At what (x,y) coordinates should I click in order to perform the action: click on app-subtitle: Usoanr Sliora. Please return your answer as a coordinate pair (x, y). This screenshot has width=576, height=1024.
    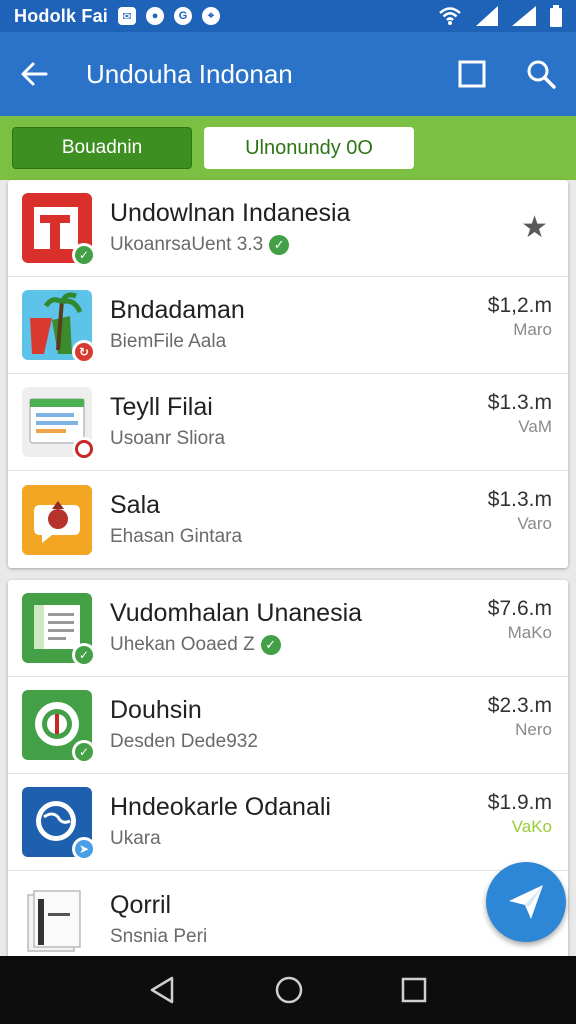
    Looking at the image, I should click on (168, 438).